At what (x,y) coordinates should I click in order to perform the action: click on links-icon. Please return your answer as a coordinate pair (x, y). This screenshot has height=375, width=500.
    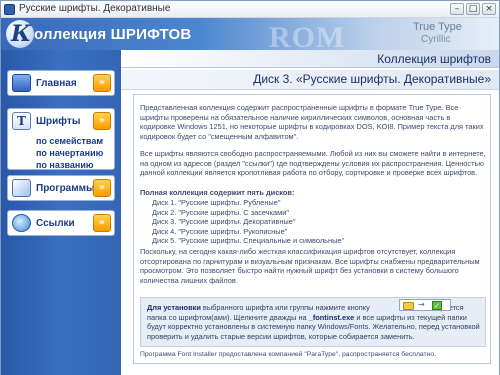
    Looking at the image, I should click on (21, 223).